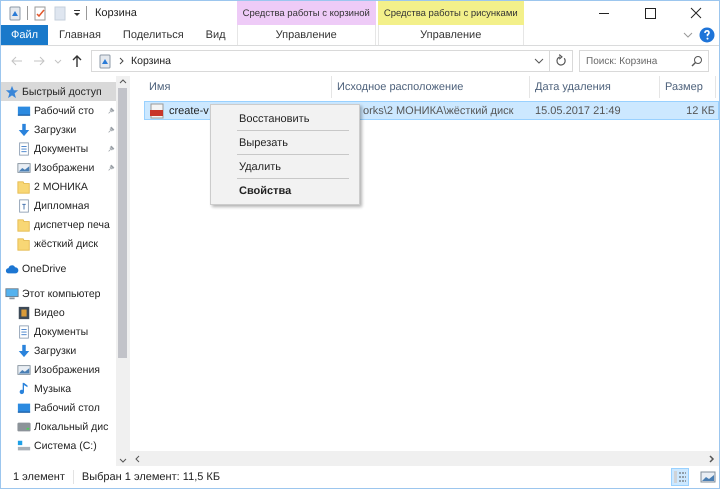 The height and width of the screenshot is (489, 720). Describe the element at coordinates (431, 87) in the screenshot. I see `column-header: Исходное расположение` at that location.